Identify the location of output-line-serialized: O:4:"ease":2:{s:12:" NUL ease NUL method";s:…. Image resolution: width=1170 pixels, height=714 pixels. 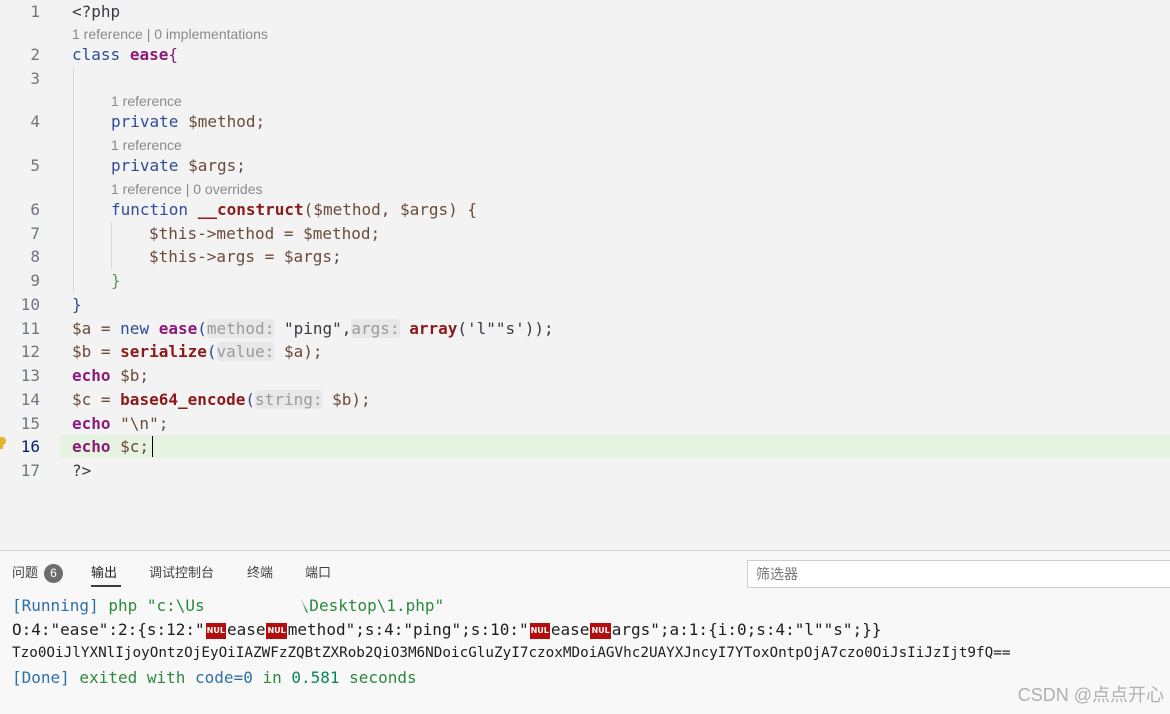
(446, 629).